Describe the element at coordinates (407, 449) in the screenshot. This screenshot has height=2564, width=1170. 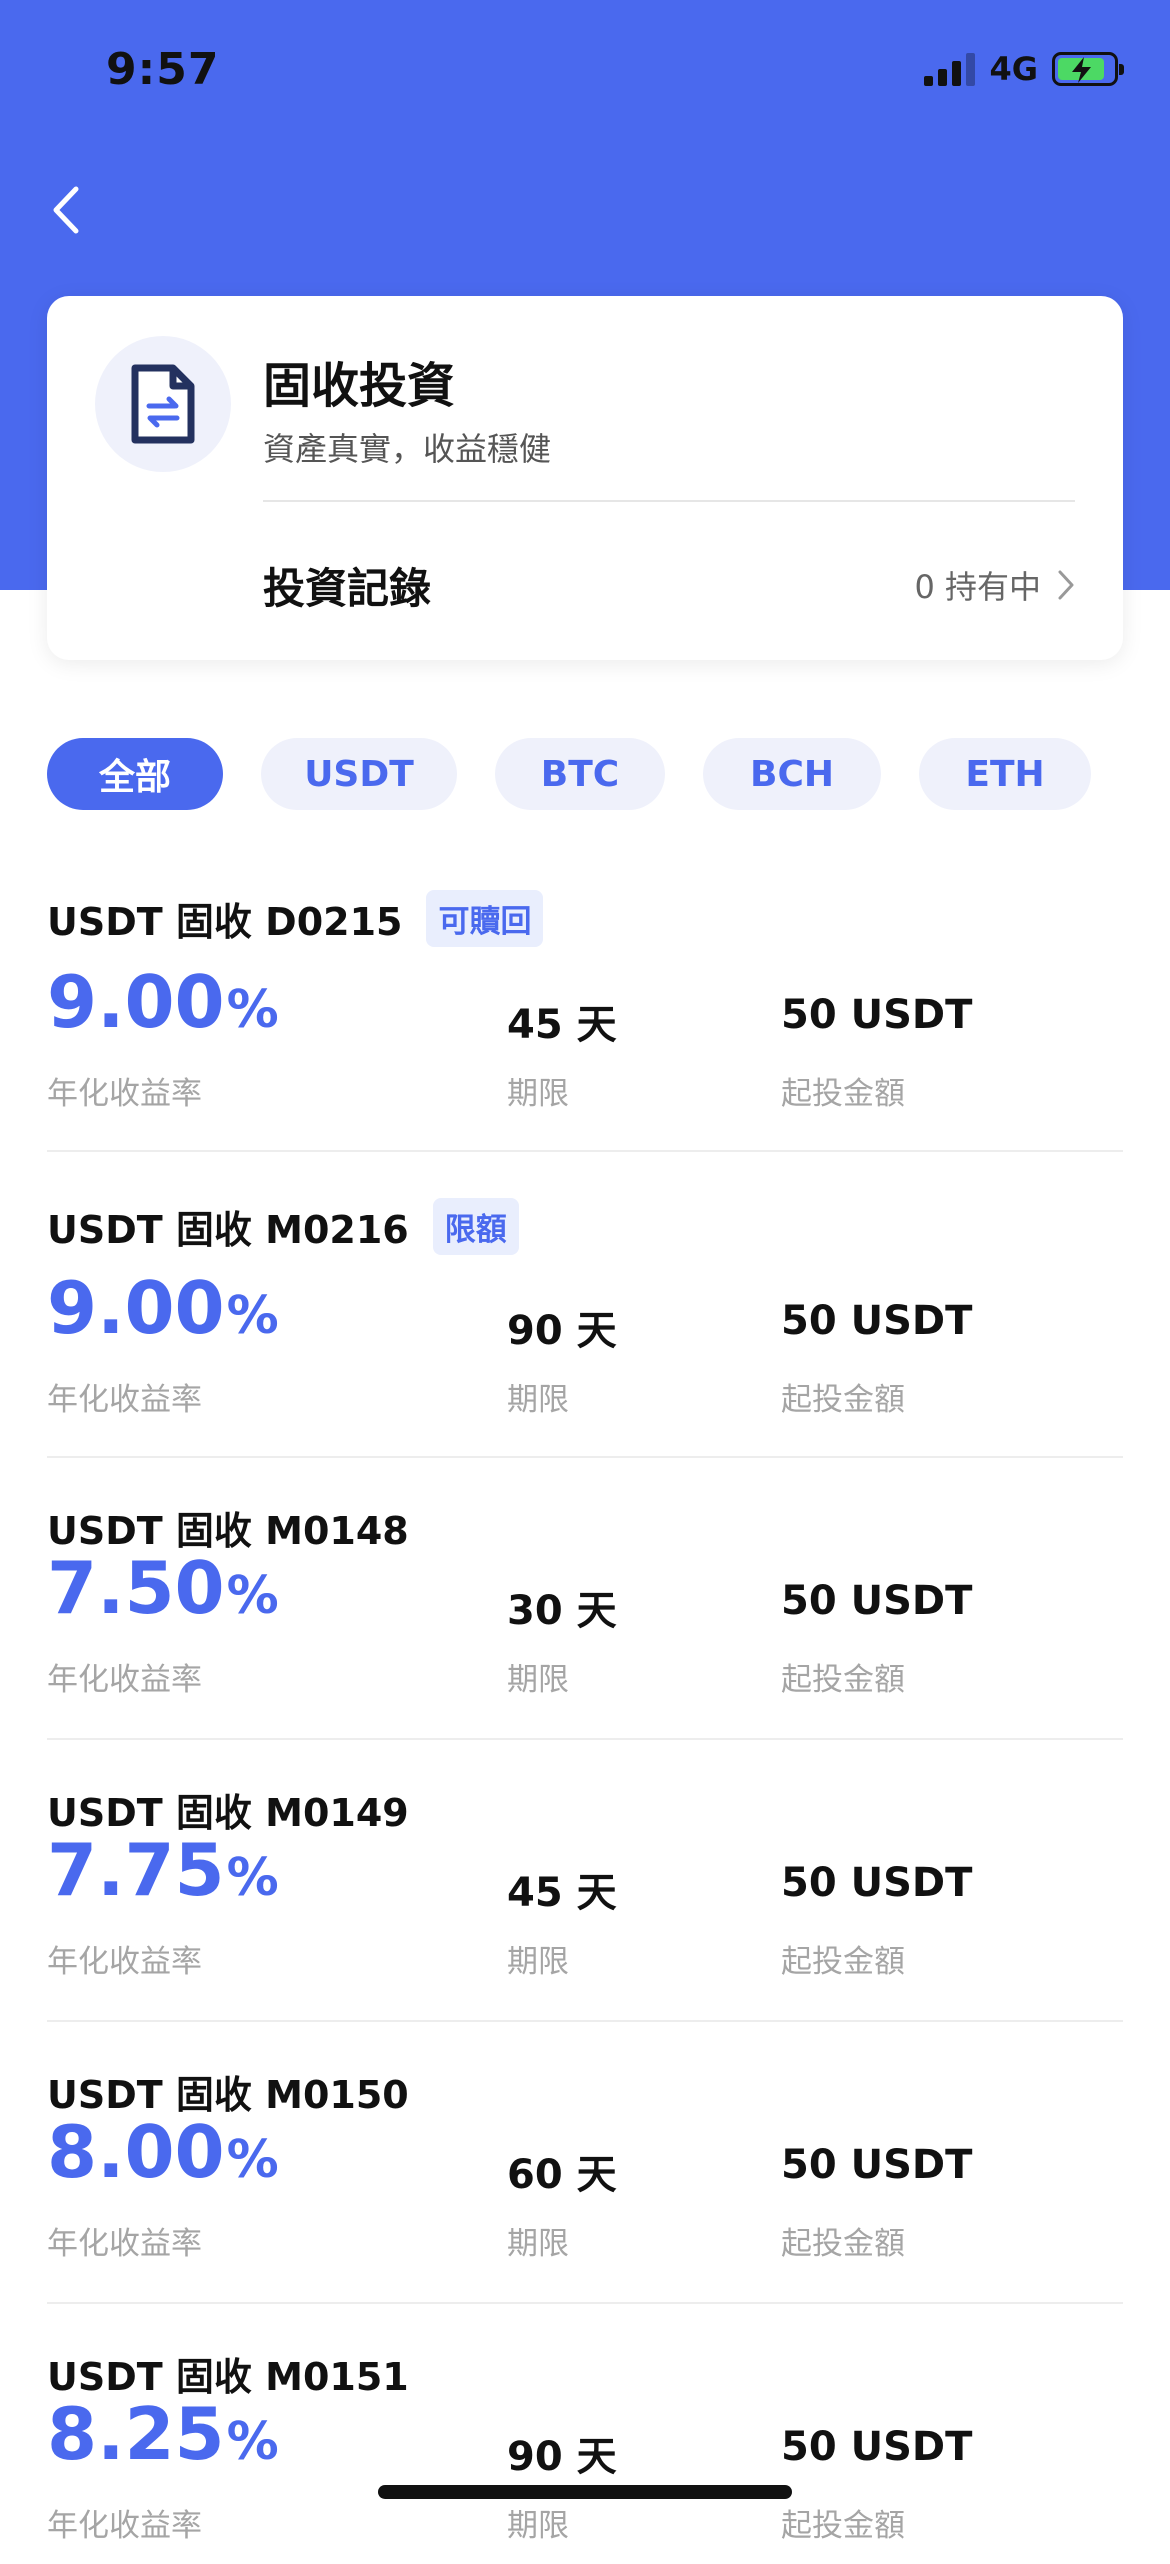
I see `page-subtitle: 資產真實，收益穩健` at that location.